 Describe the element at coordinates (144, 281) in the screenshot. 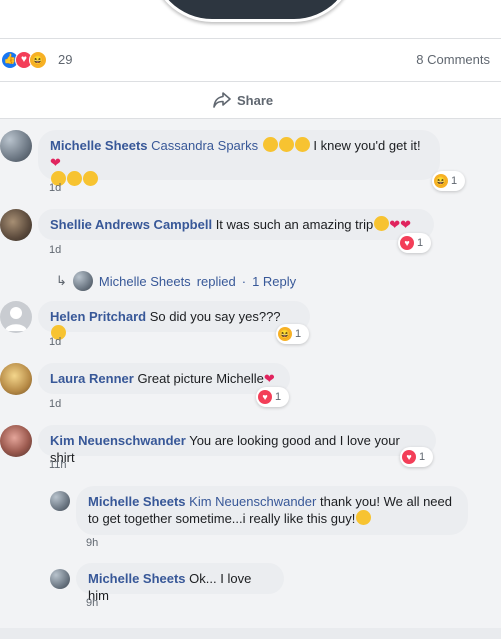

I see `replies-author: Michelle Sheets` at that location.